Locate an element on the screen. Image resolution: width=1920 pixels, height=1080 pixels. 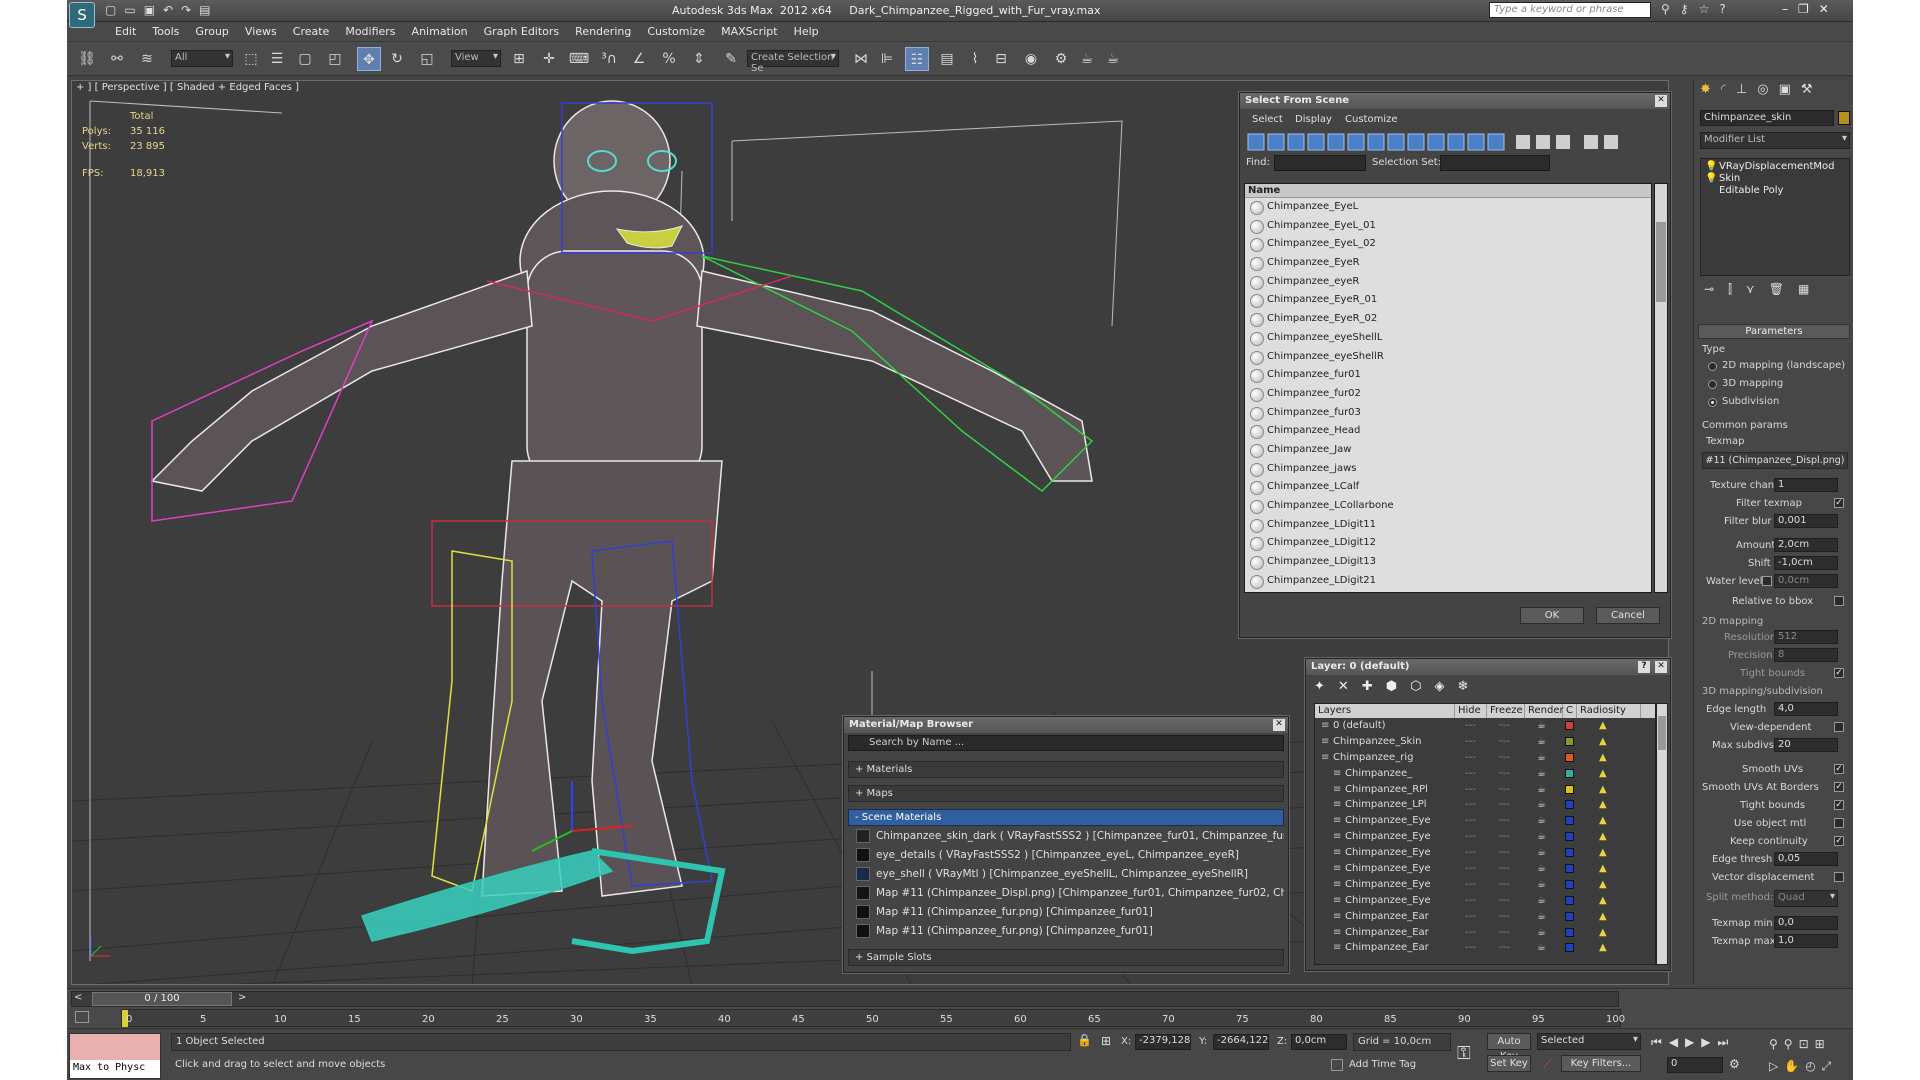
scene-object-item: Chimpanzee_EyeL_01 is located at coordinates (1448, 226).